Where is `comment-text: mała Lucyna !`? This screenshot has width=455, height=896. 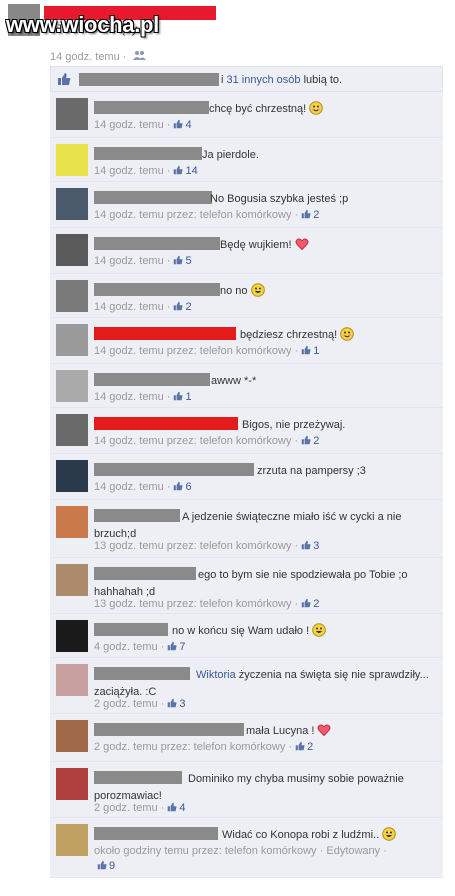 comment-text: mała Lucyna ! is located at coordinates (342, 731).